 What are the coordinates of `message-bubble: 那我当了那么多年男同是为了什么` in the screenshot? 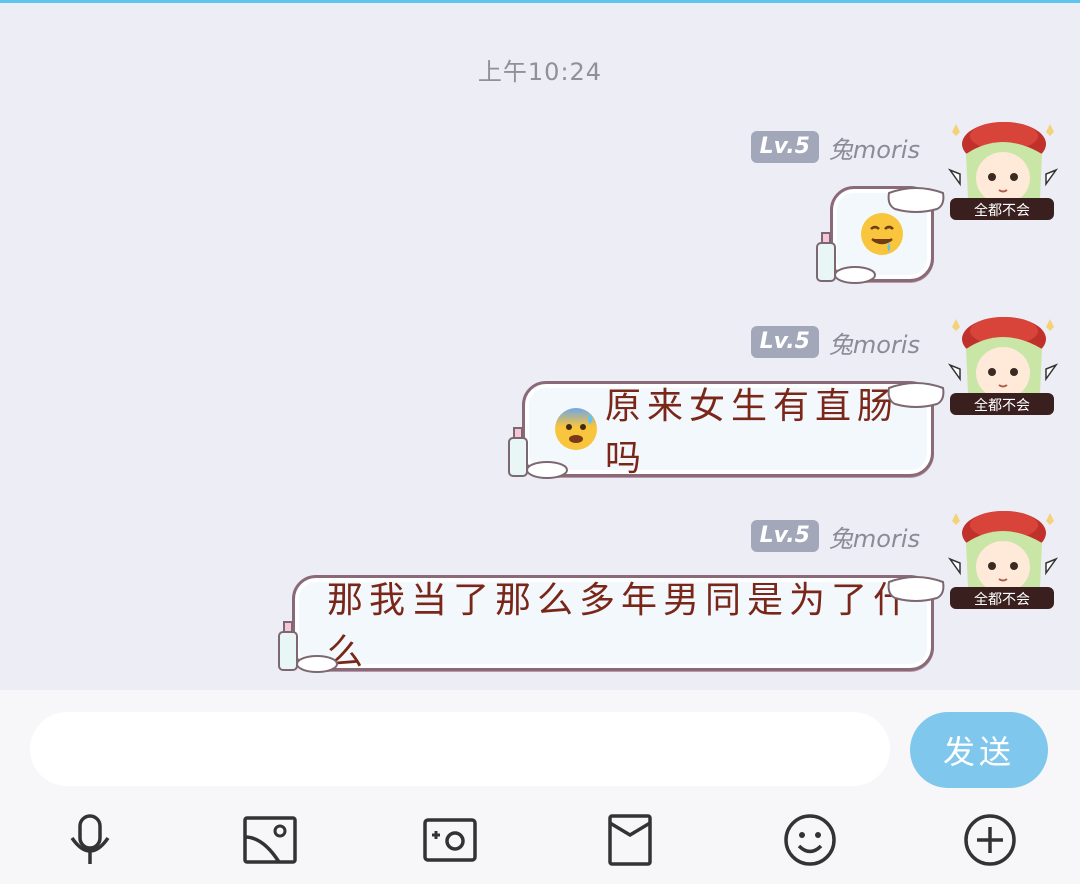 It's located at (611, 624).